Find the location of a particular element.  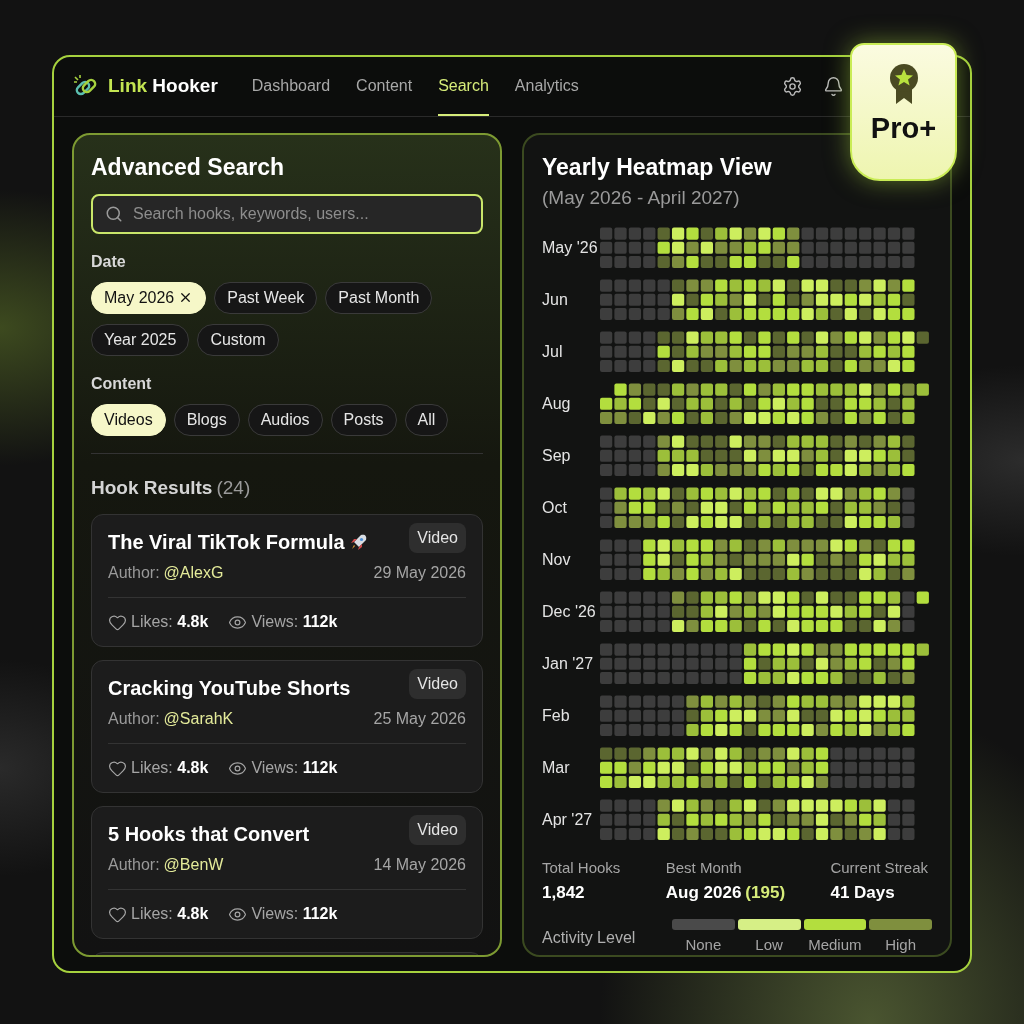

month-label: Aug is located at coordinates (557, 404).